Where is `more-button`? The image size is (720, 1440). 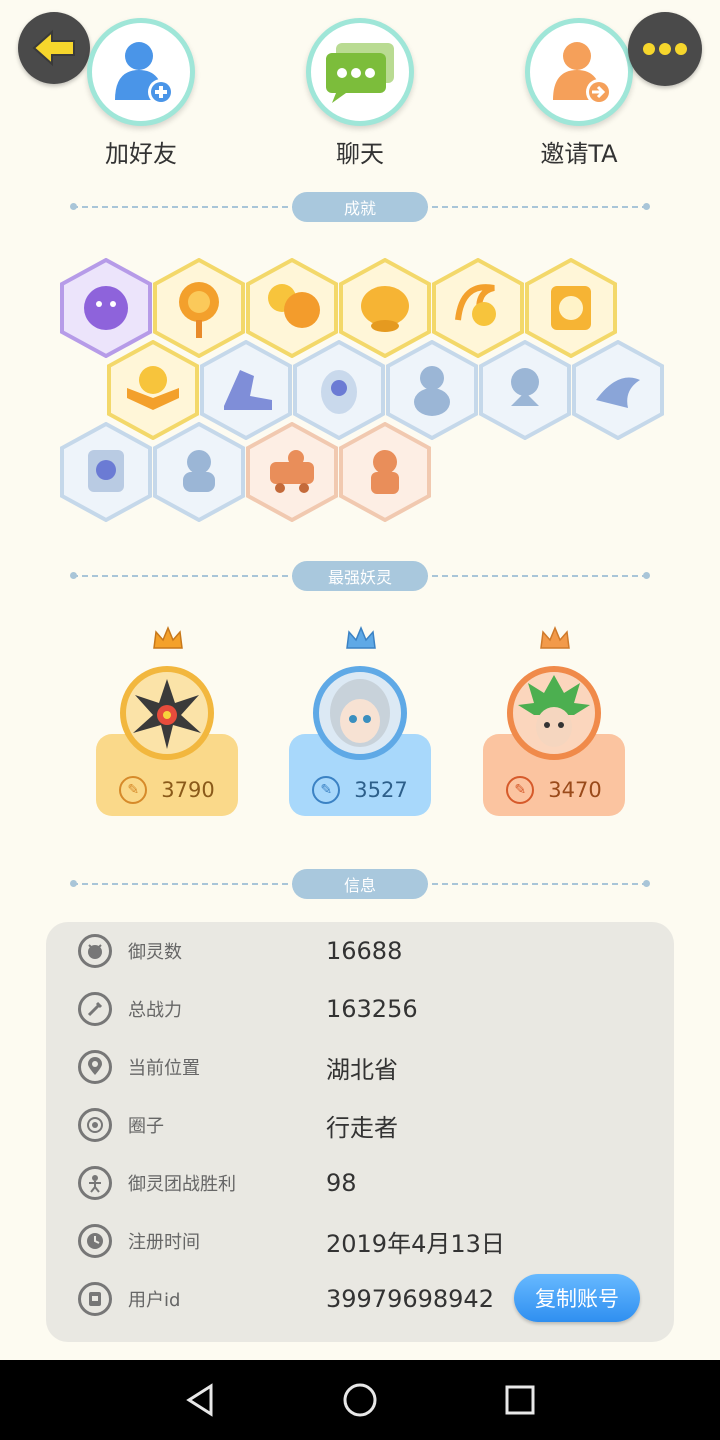
more-button is located at coordinates (665, 49).